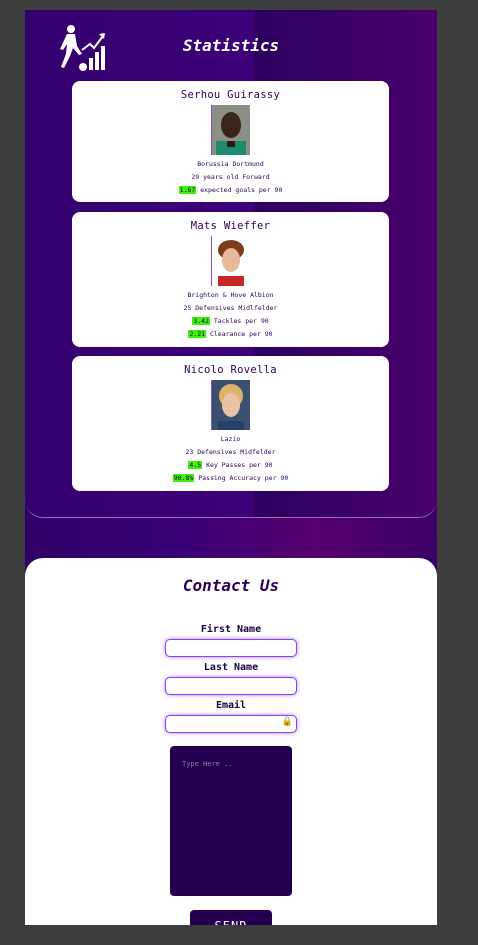  Describe the element at coordinates (231, 45) in the screenshot. I see `statistics-title: Statistics` at that location.